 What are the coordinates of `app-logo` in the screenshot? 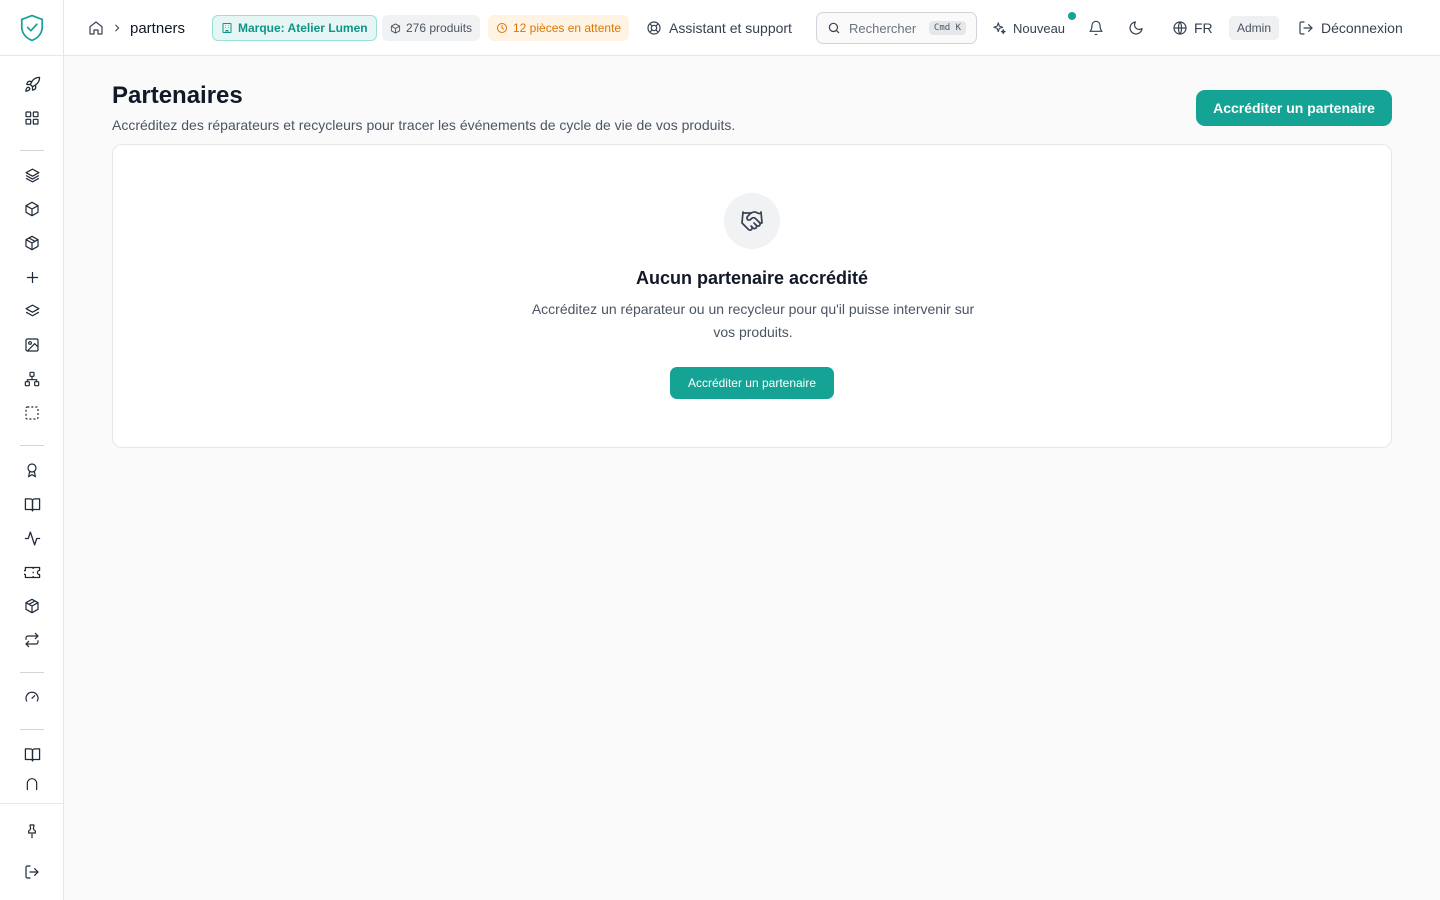 It's located at (31, 28).